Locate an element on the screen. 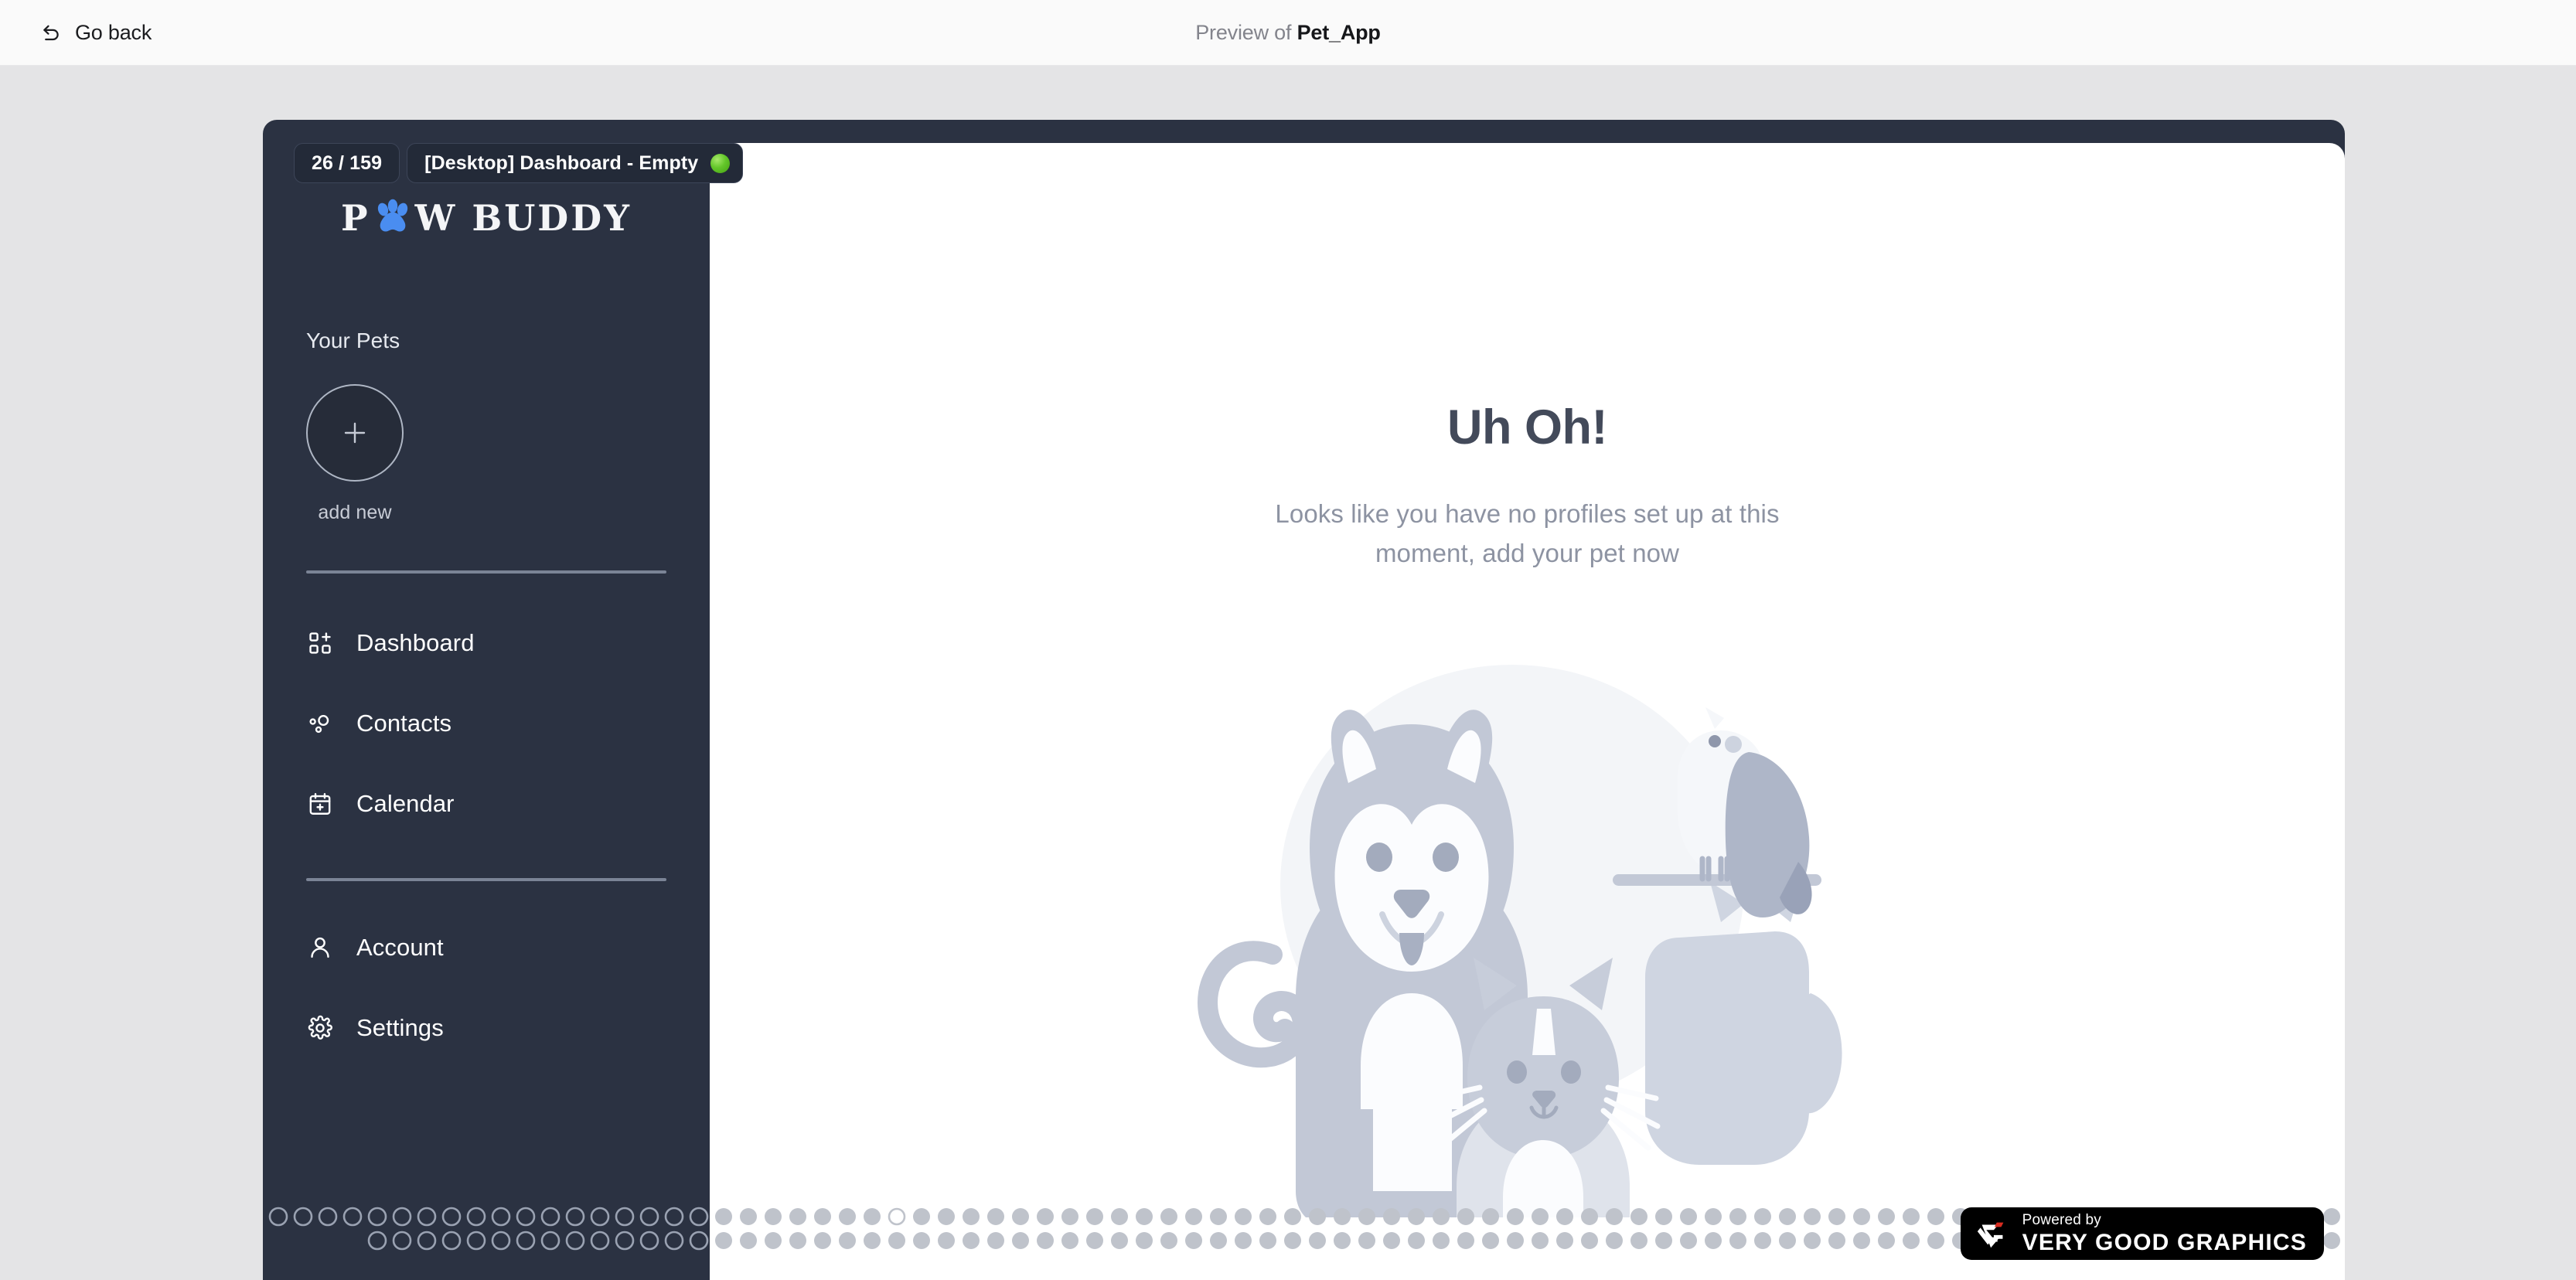 The width and height of the screenshot is (2576, 1280). vgg-logo-icon is located at coordinates (1992, 1233).